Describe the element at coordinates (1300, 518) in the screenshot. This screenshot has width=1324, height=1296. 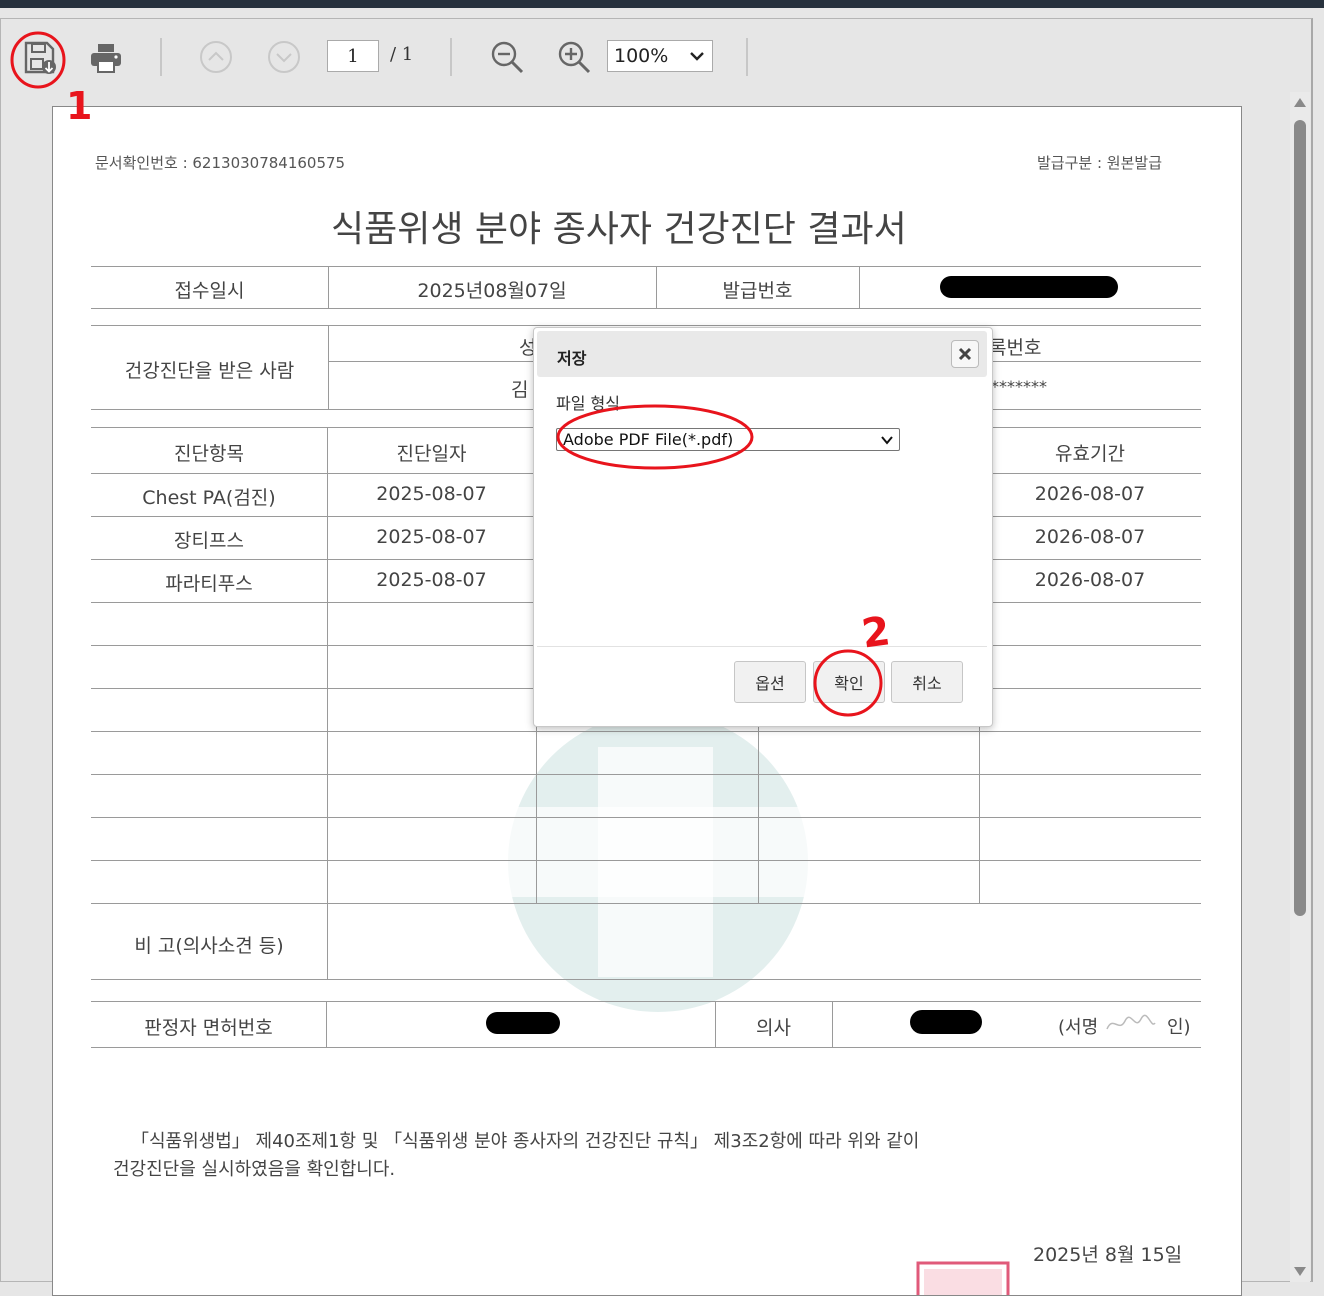
I see `scroll-thumb` at that location.